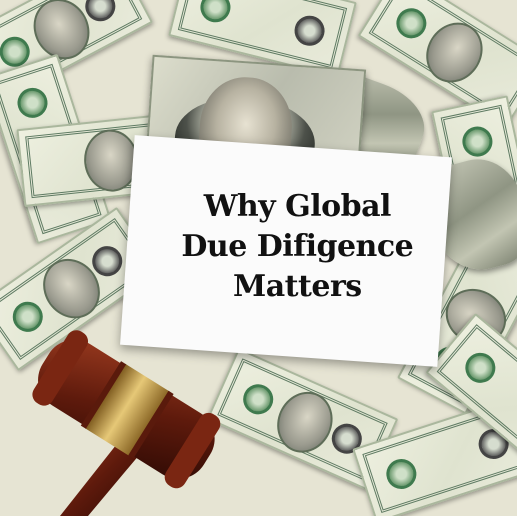 This screenshot has height=516, width=517. I want to click on card-text: Why Global Due Difigence Matters, so click(297, 247).